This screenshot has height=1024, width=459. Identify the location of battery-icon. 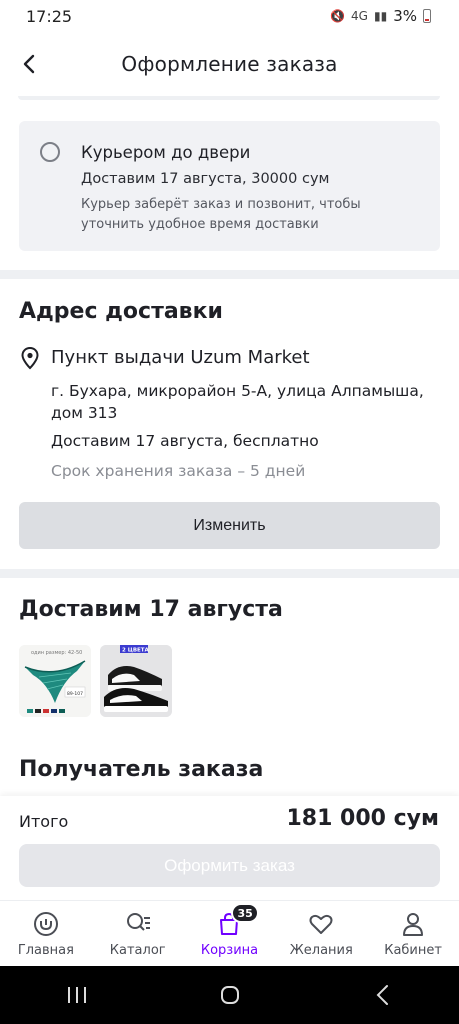
(427, 16).